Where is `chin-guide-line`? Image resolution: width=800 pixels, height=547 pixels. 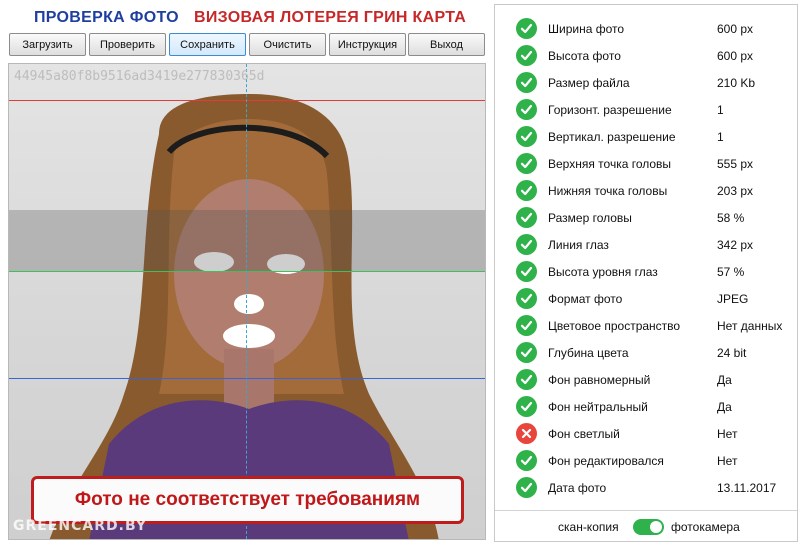
chin-guide-line is located at coordinates (247, 378).